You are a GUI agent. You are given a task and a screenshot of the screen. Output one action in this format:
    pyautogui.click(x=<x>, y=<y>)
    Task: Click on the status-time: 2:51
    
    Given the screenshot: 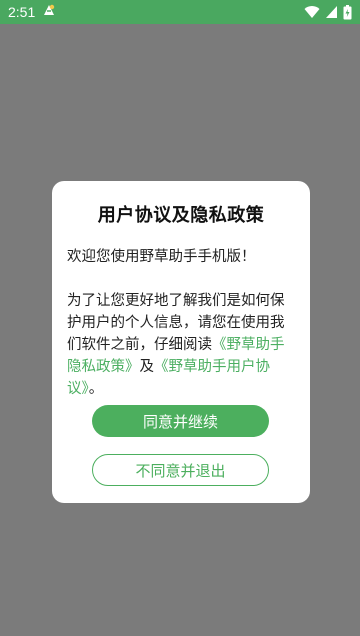 What is the action you would take?
    pyautogui.click(x=22, y=12)
    